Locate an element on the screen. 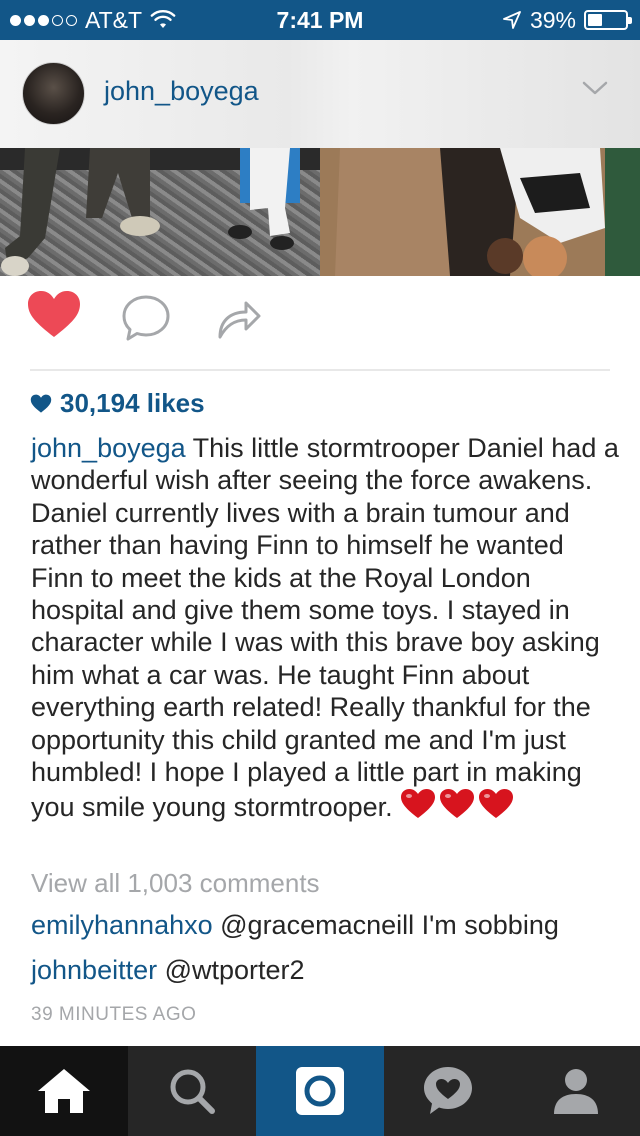 The width and height of the screenshot is (640, 1136). tab-profile is located at coordinates (576, 1091).